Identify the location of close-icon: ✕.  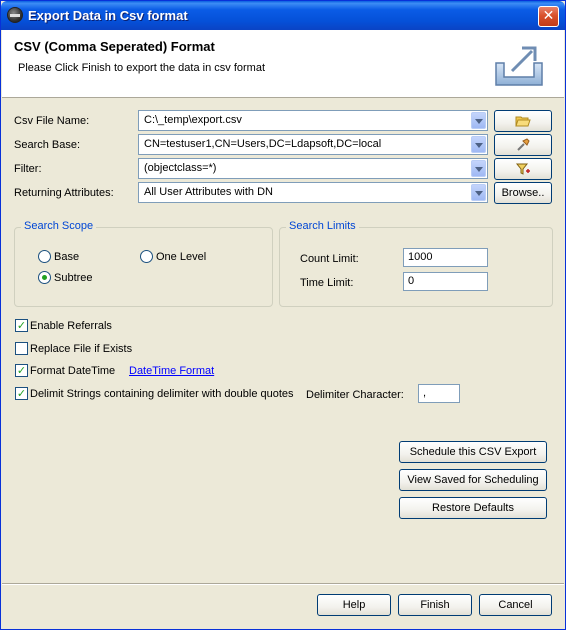
(548, 16).